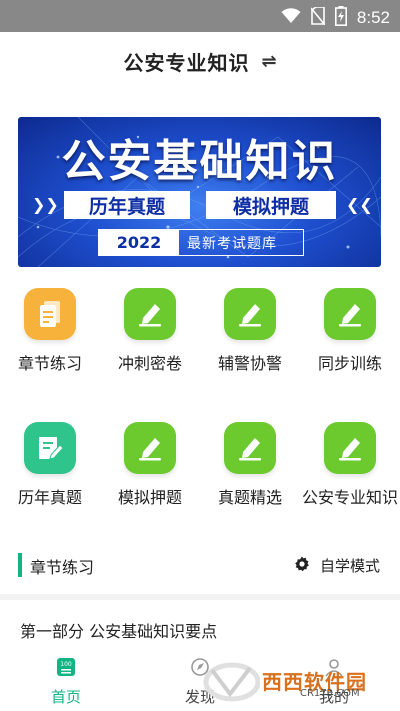 Image resolution: width=400 pixels, height=711 pixels. I want to click on app-header: 公安专业知识 ⇌, so click(200, 61).